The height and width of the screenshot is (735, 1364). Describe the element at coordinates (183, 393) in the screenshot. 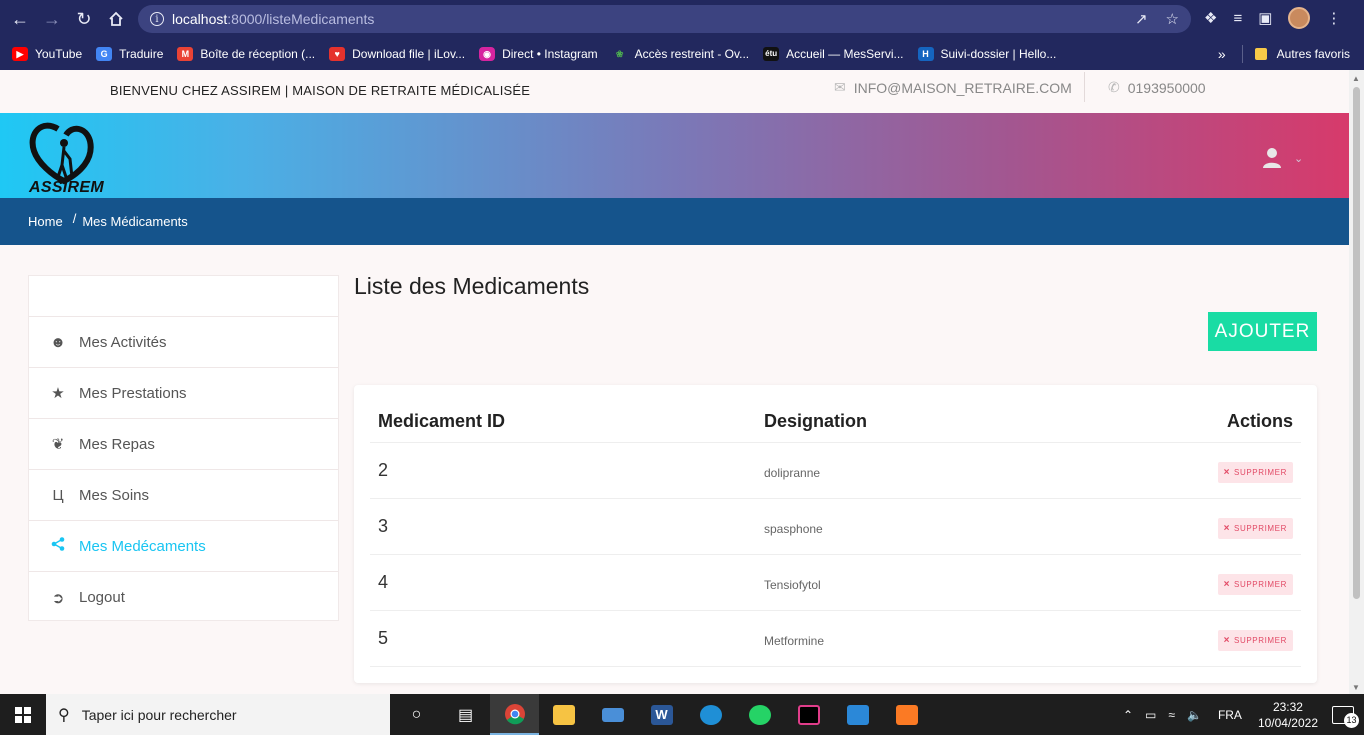

I see `sidebar-item-prestations: ★ Mes Prestations` at that location.